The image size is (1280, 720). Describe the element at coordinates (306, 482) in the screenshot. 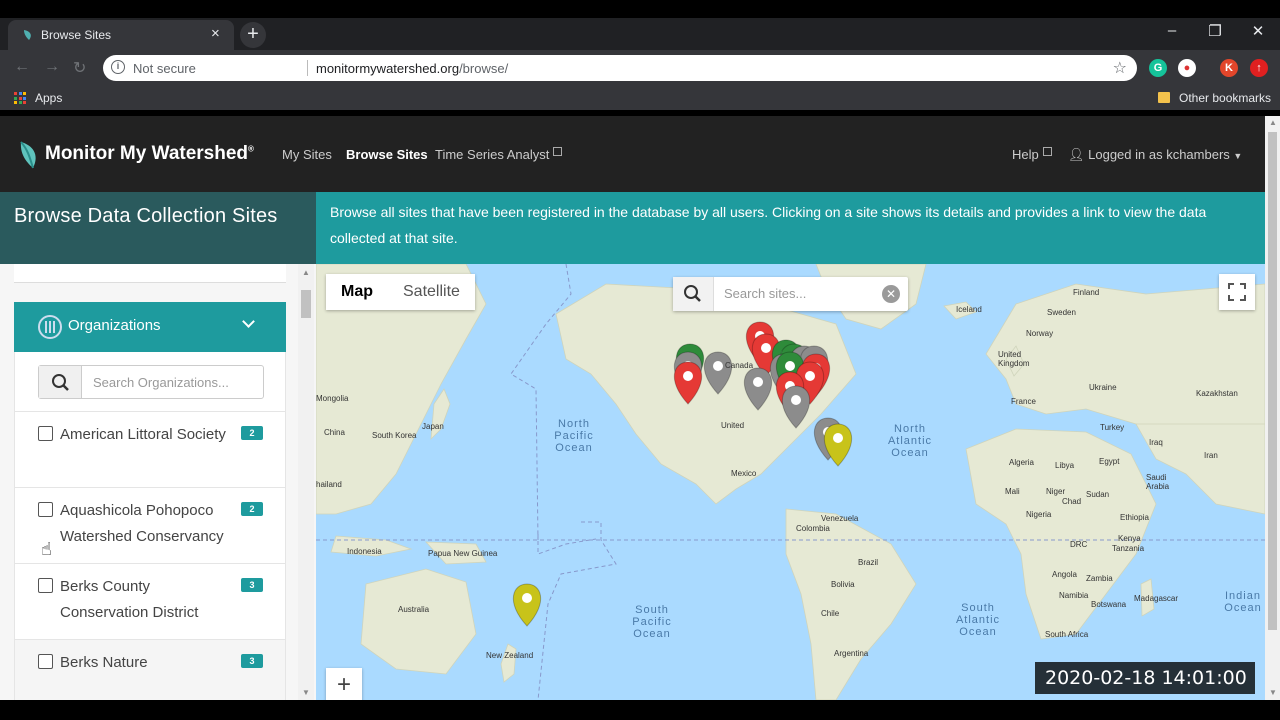

I see `sidebar-scrollbar: ▲ ▼` at that location.